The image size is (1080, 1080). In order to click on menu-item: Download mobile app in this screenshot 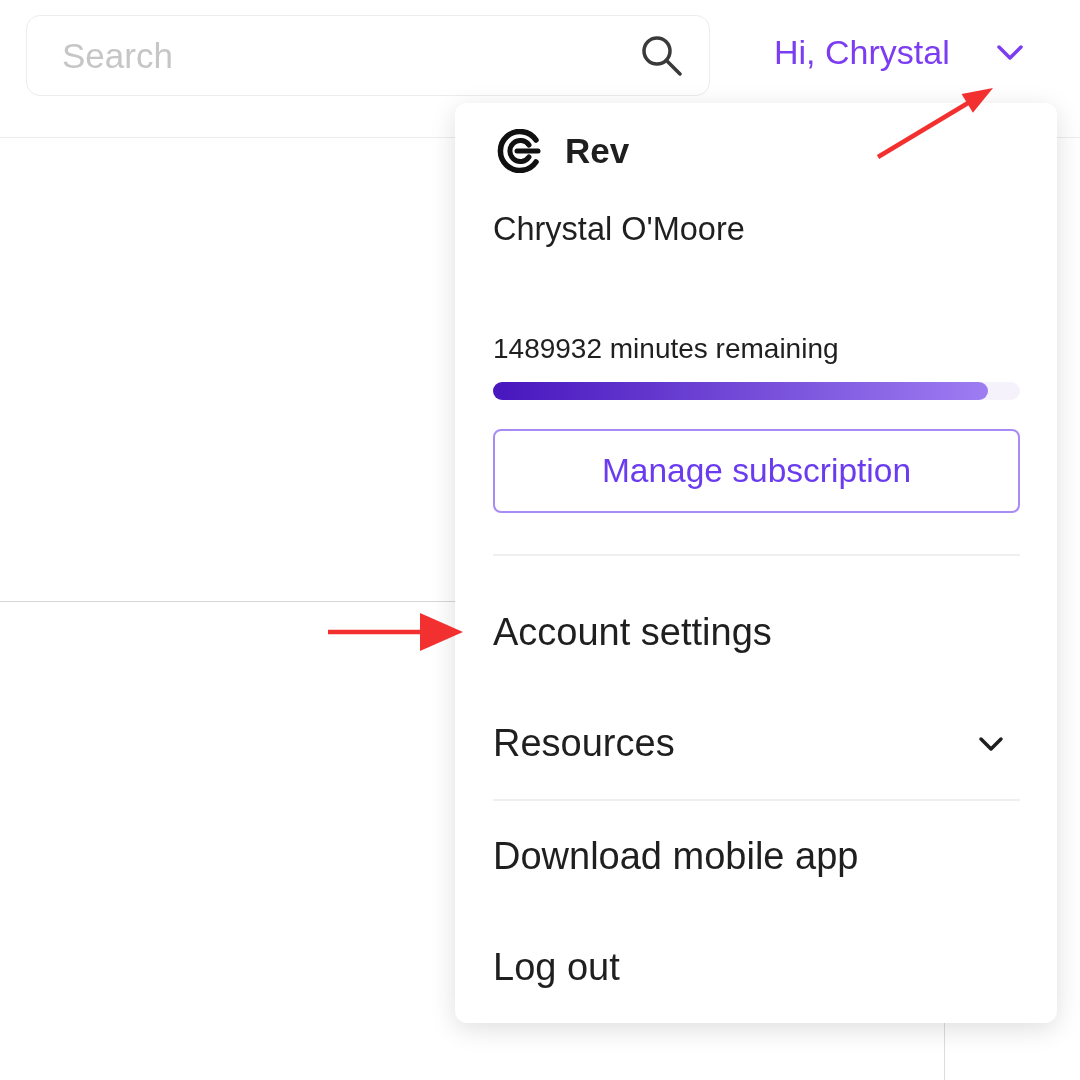, I will do `click(756, 856)`.